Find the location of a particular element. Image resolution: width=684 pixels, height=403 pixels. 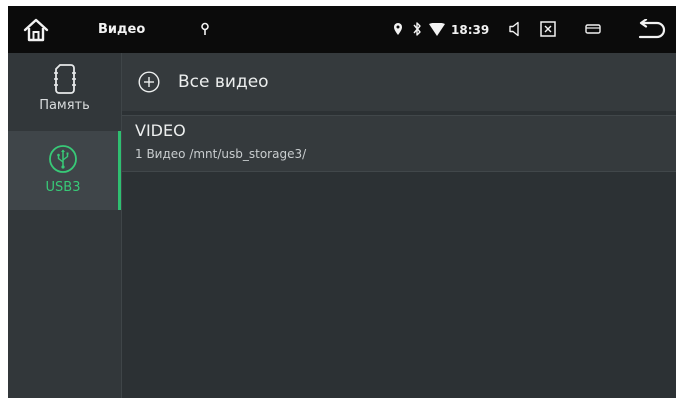

sidebar-item-label: Память is located at coordinates (64, 105).